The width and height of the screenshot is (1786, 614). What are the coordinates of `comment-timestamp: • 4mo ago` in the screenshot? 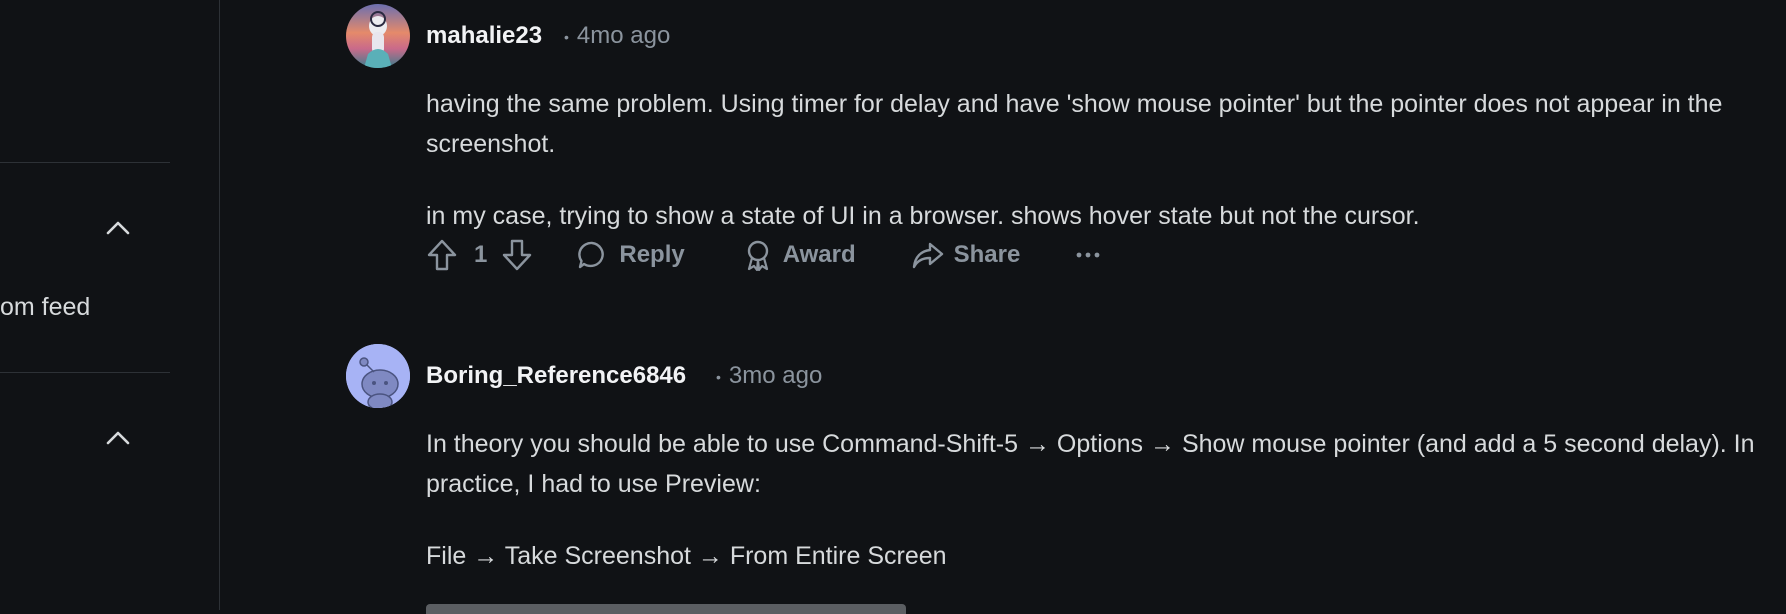 It's located at (613, 36).